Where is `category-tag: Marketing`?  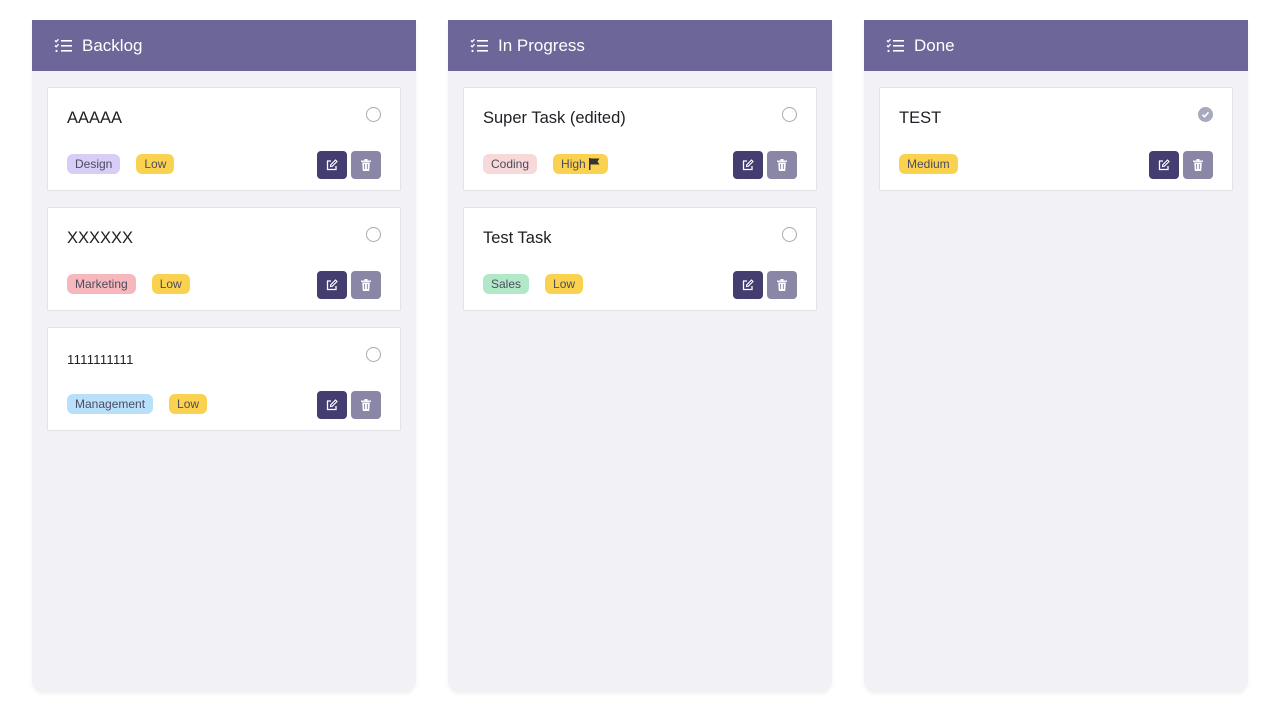 category-tag: Marketing is located at coordinates (101, 284).